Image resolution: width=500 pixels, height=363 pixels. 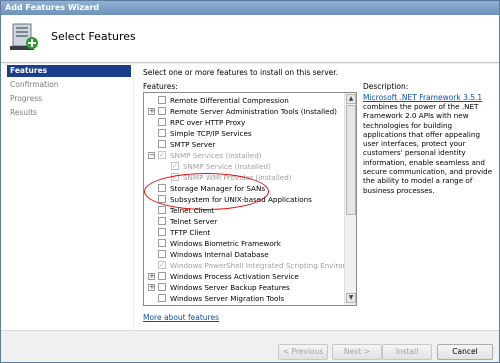 What do you see at coordinates (244, 210) in the screenshot?
I see `feature-row: Telnet Client` at bounding box center [244, 210].